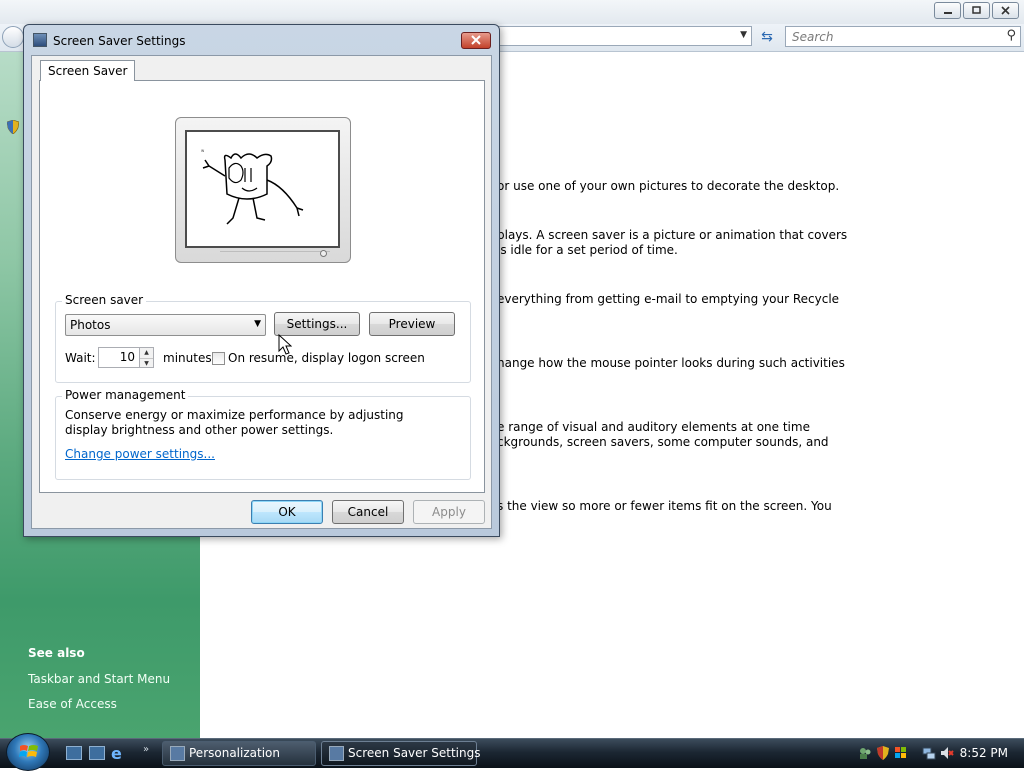  Describe the element at coordinates (512, 12) in the screenshot. I see `personalization-titlebar` at that location.